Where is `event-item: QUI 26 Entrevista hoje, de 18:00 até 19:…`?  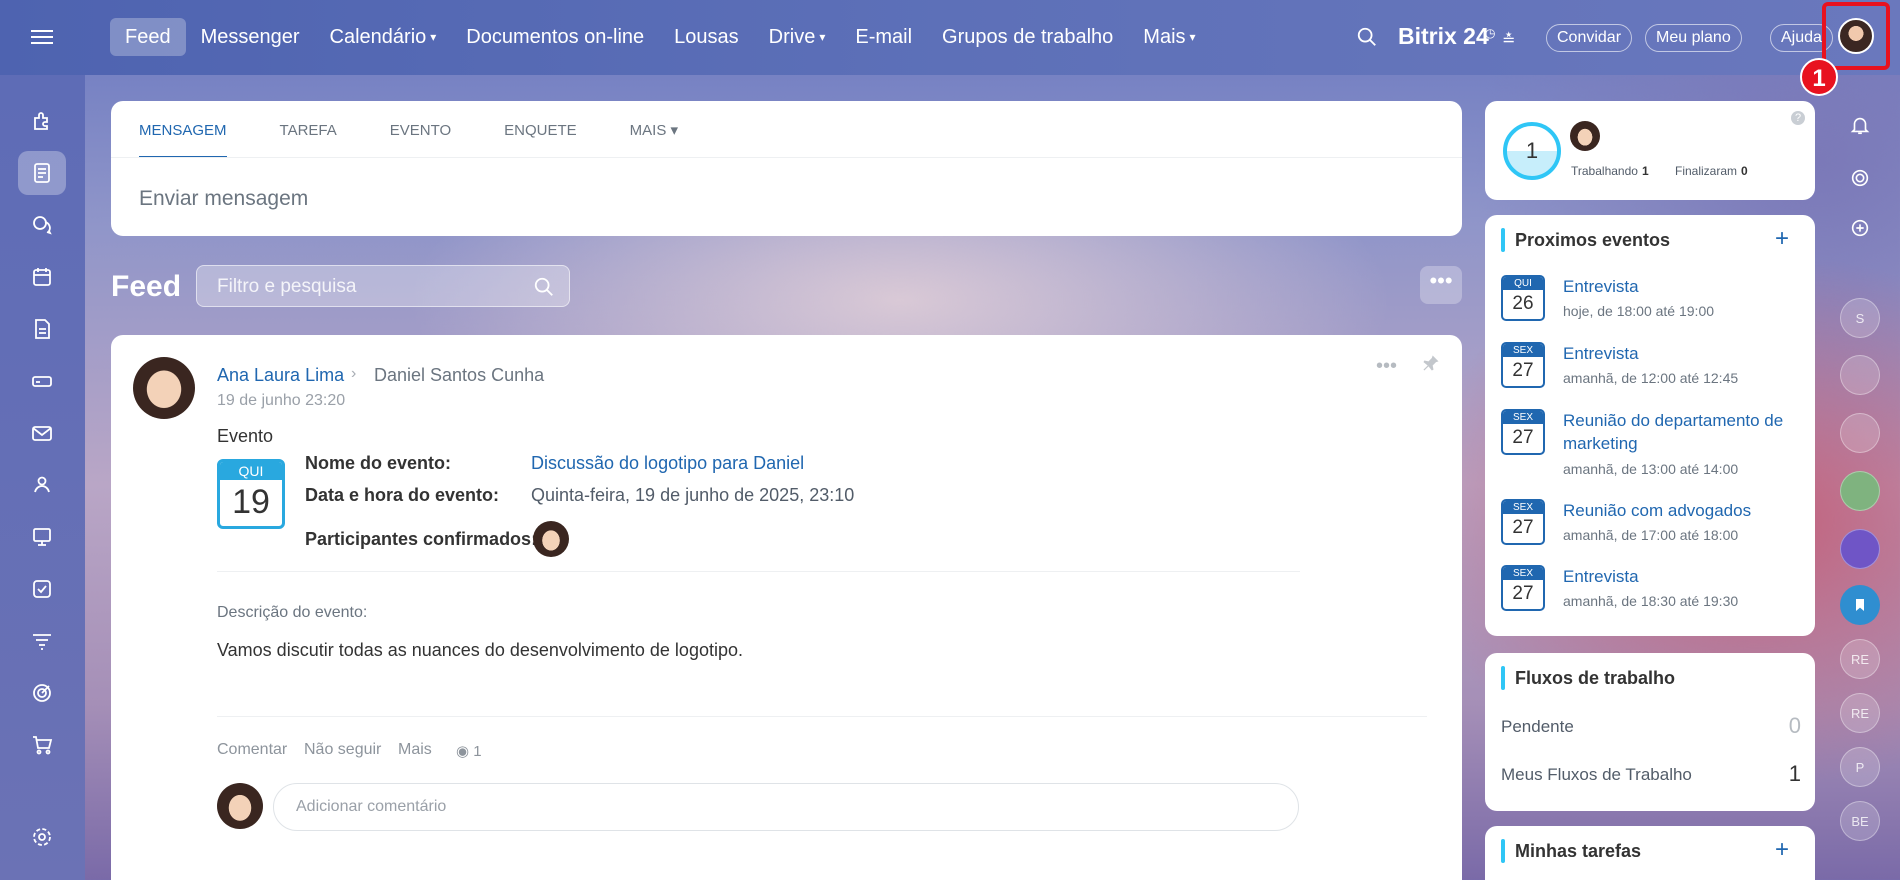 event-item: QUI 26 Entrevista hoje, de 18:00 até 19:… is located at coordinates (1651, 299).